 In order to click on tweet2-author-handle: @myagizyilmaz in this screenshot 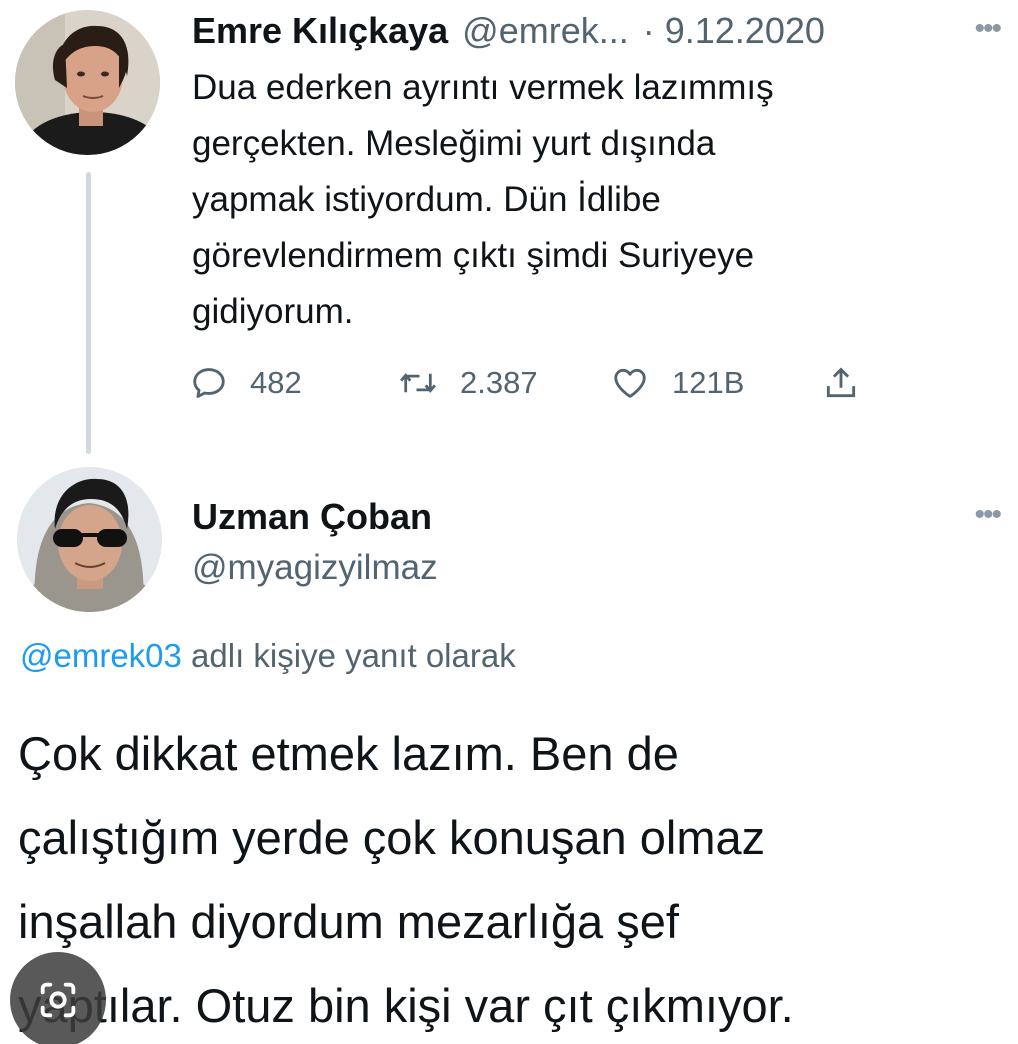, I will do `click(315, 568)`.